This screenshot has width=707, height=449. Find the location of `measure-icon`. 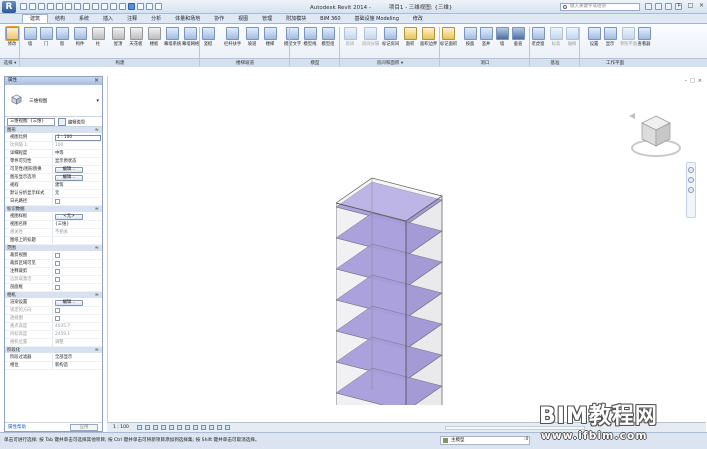

measure-icon is located at coordinates (77, 6).